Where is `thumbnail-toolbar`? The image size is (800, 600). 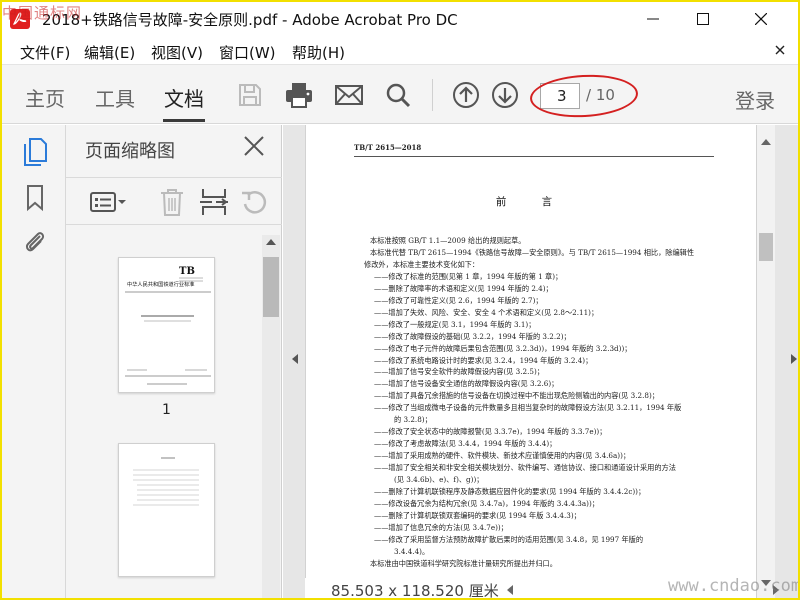
thumbnail-toolbar is located at coordinates (174, 201).